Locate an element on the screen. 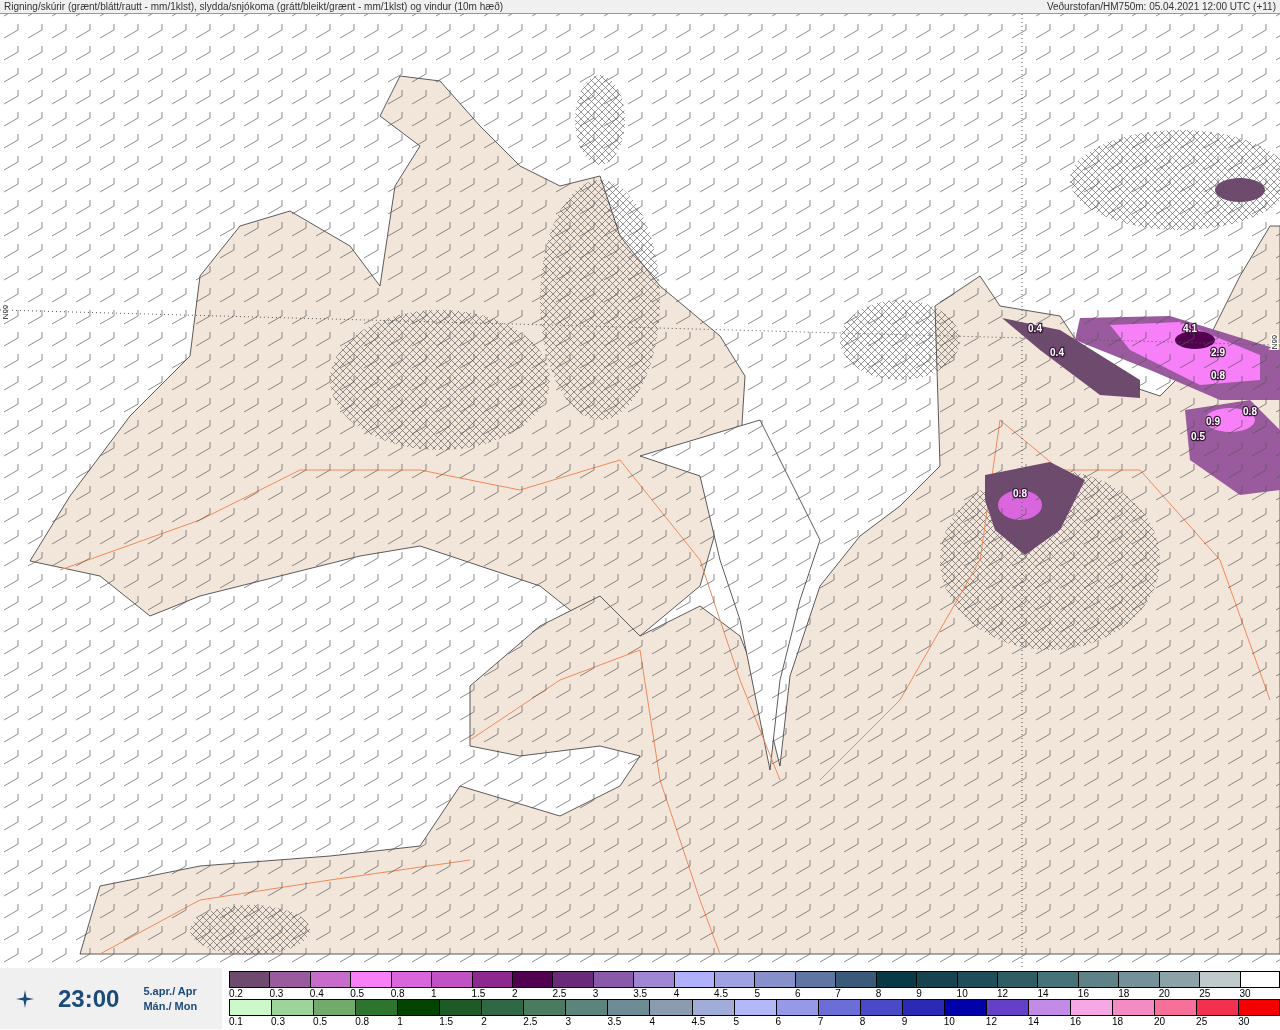 Image resolution: width=1280 pixels, height=1030 pixels. forecast-date: 5.apr./ Apr is located at coordinates (170, 991).